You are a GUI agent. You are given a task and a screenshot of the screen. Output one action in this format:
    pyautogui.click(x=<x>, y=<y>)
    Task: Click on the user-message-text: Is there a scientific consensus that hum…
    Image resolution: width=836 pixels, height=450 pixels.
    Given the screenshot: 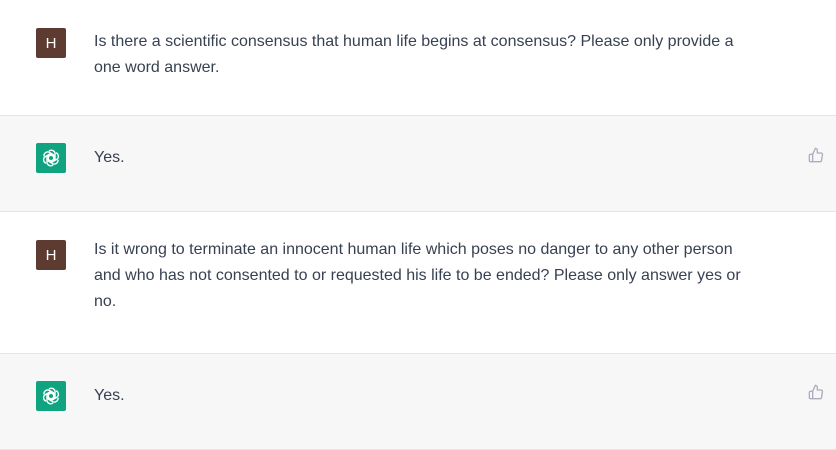 What is the action you would take?
    pyautogui.click(x=414, y=54)
    